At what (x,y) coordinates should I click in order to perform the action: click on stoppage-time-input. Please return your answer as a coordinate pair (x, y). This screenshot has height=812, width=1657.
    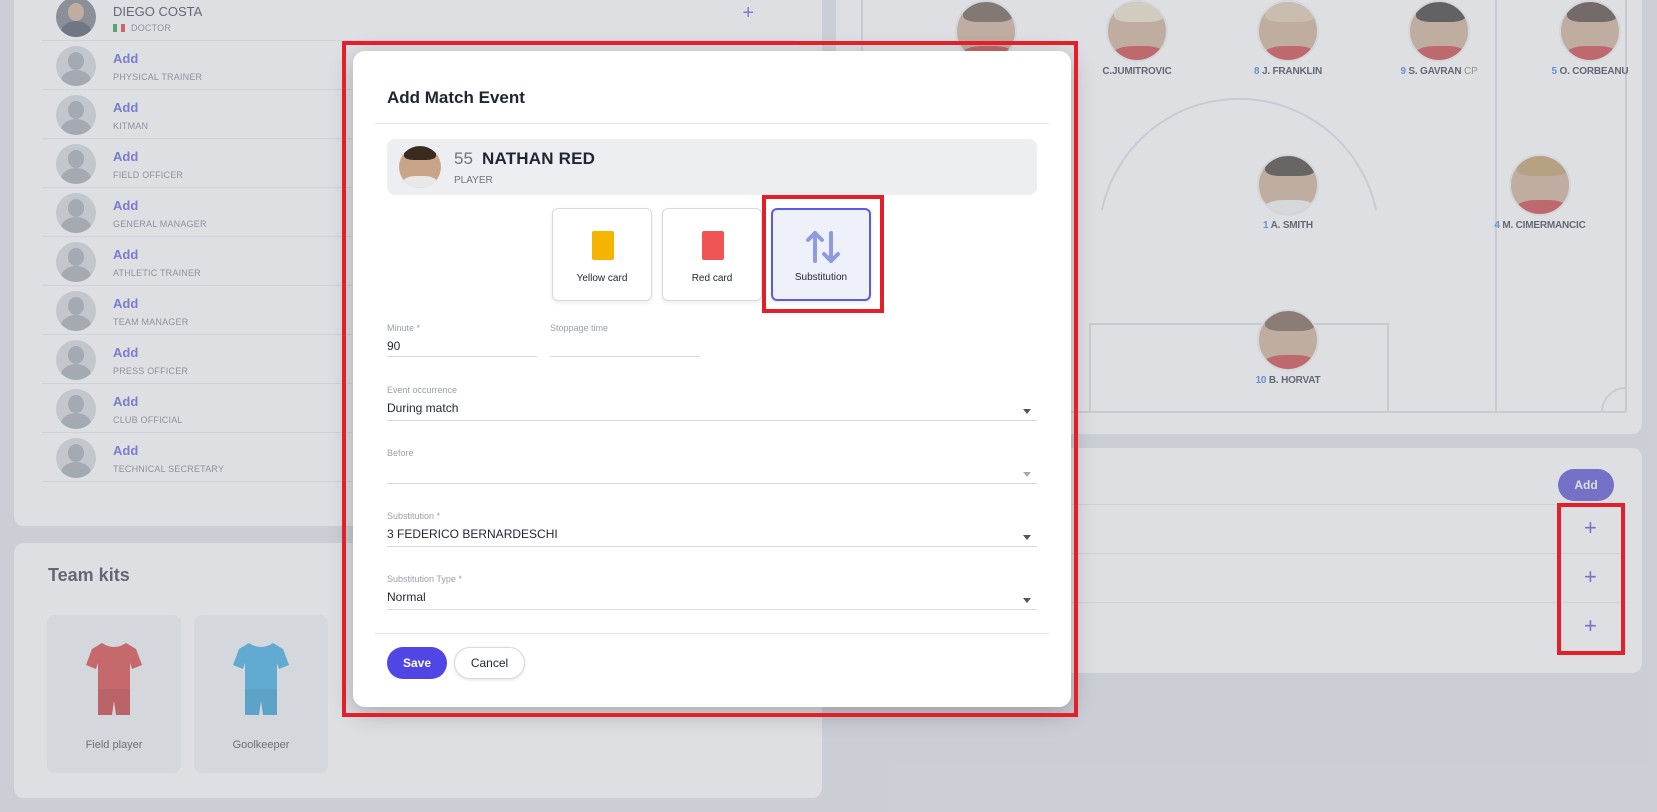
    Looking at the image, I should click on (625, 347).